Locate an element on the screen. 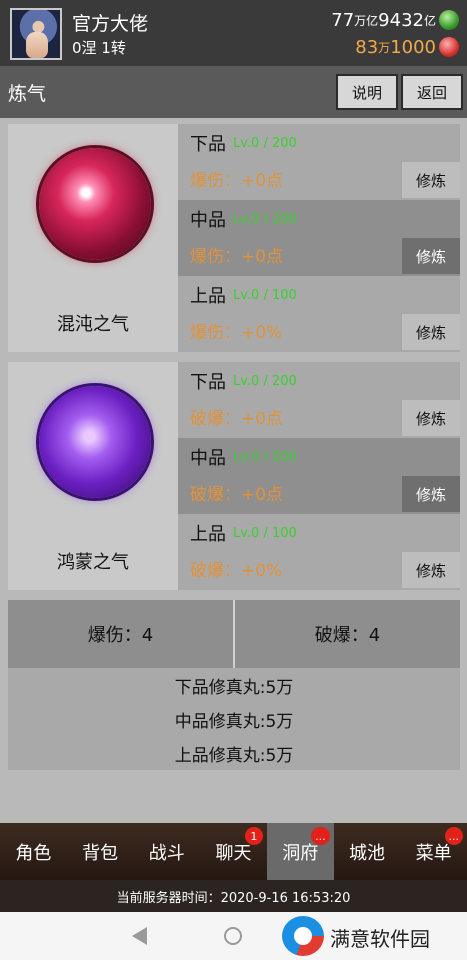 The image size is (467, 960). grade-bonus: 破爆：+0% is located at coordinates (236, 571).